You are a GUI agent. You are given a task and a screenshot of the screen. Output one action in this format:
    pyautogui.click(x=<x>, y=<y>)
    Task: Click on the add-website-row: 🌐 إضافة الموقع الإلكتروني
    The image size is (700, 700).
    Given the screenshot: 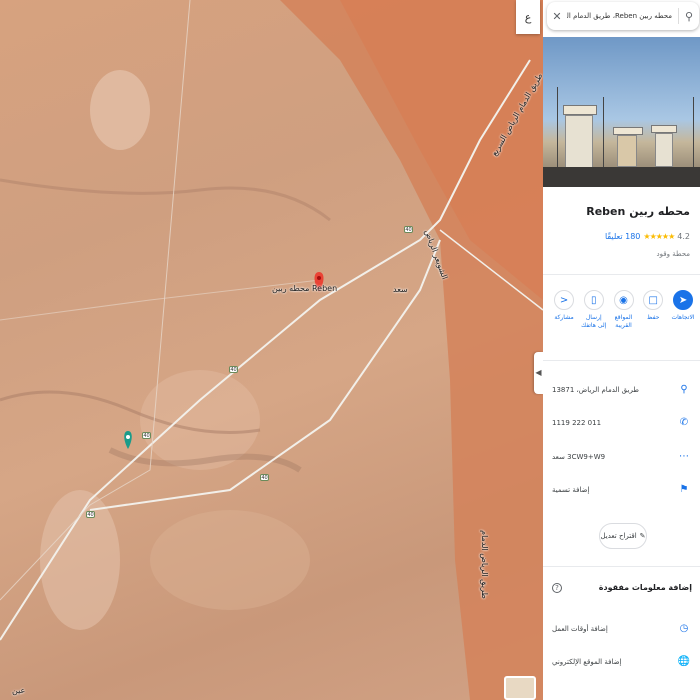 What is the action you would take?
    pyautogui.click(x=622, y=661)
    